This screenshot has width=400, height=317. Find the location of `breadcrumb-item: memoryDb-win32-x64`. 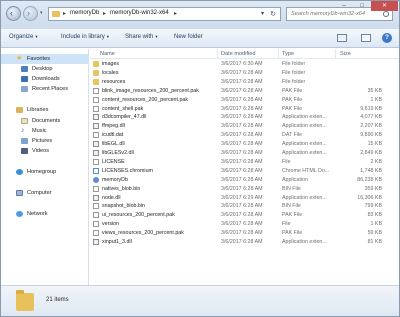

breadcrumb-item: memoryDb-win32-x64 is located at coordinates (139, 13).